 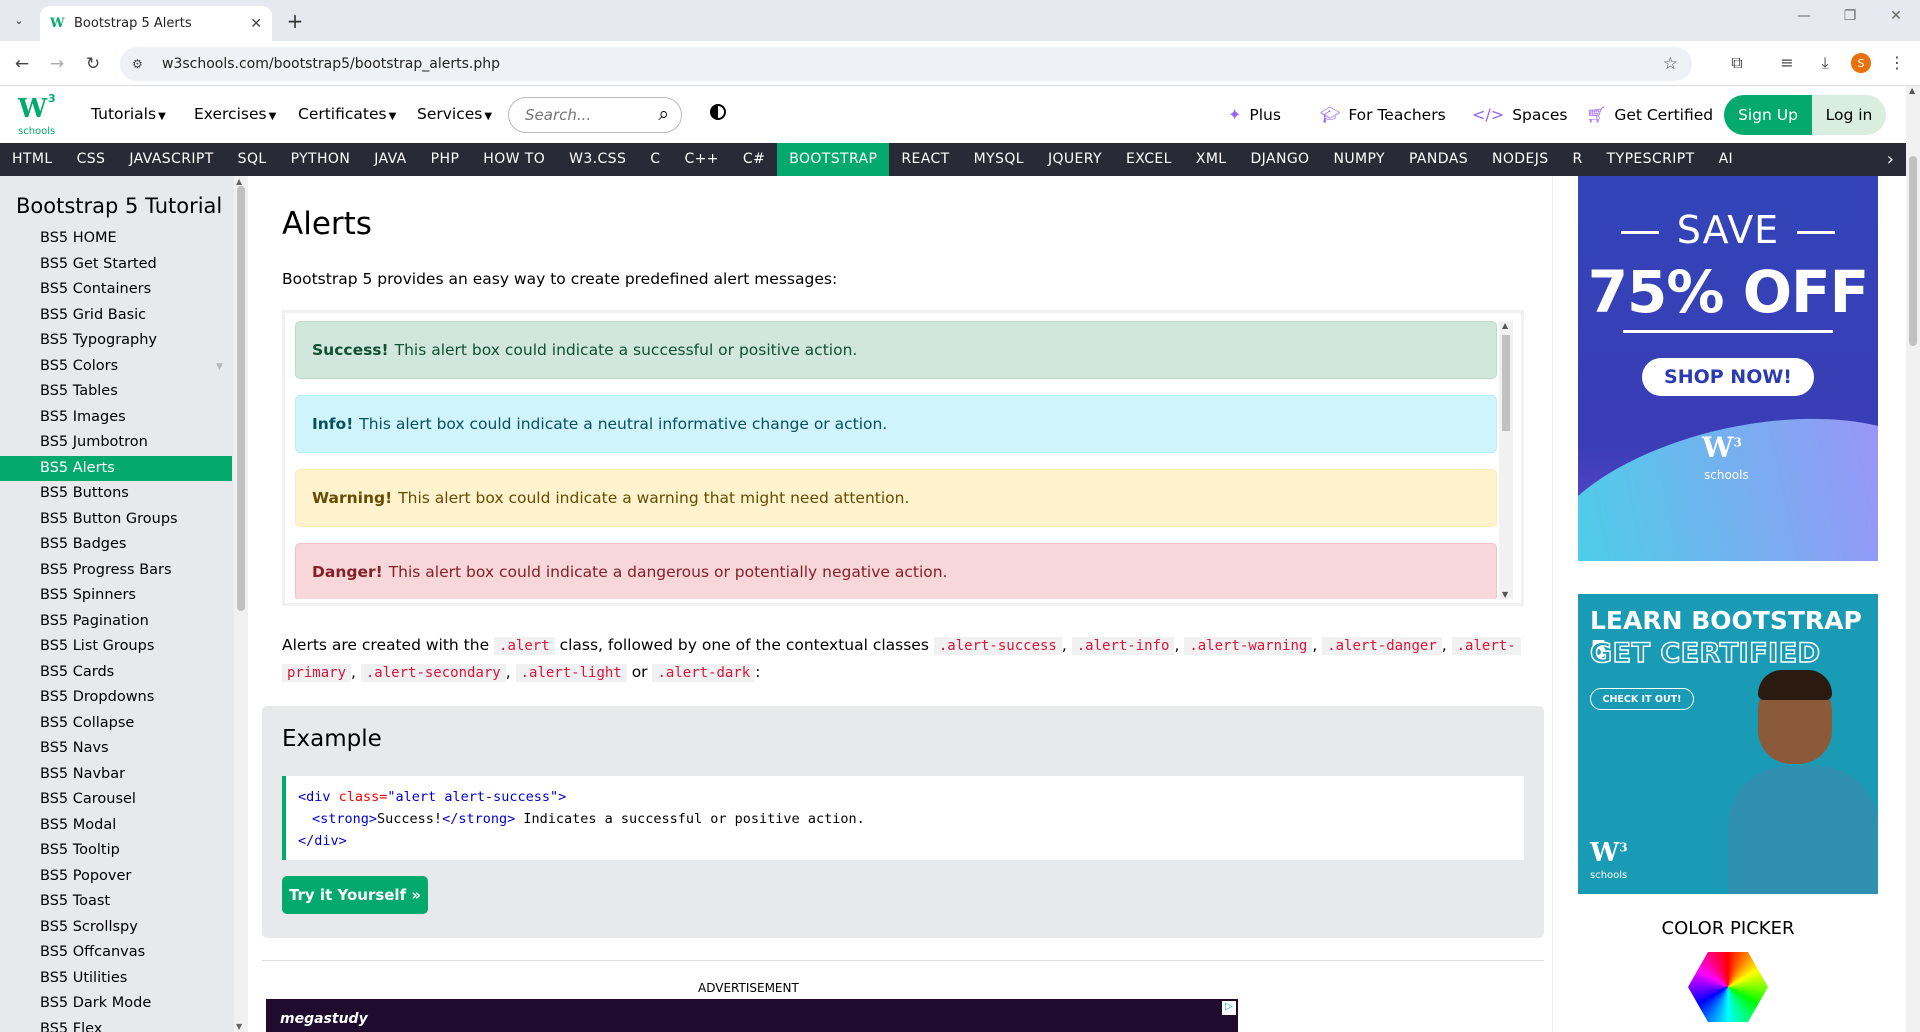 What do you see at coordinates (171, 159) in the screenshot?
I see `lang-javascript: JAVASCRIPT` at bounding box center [171, 159].